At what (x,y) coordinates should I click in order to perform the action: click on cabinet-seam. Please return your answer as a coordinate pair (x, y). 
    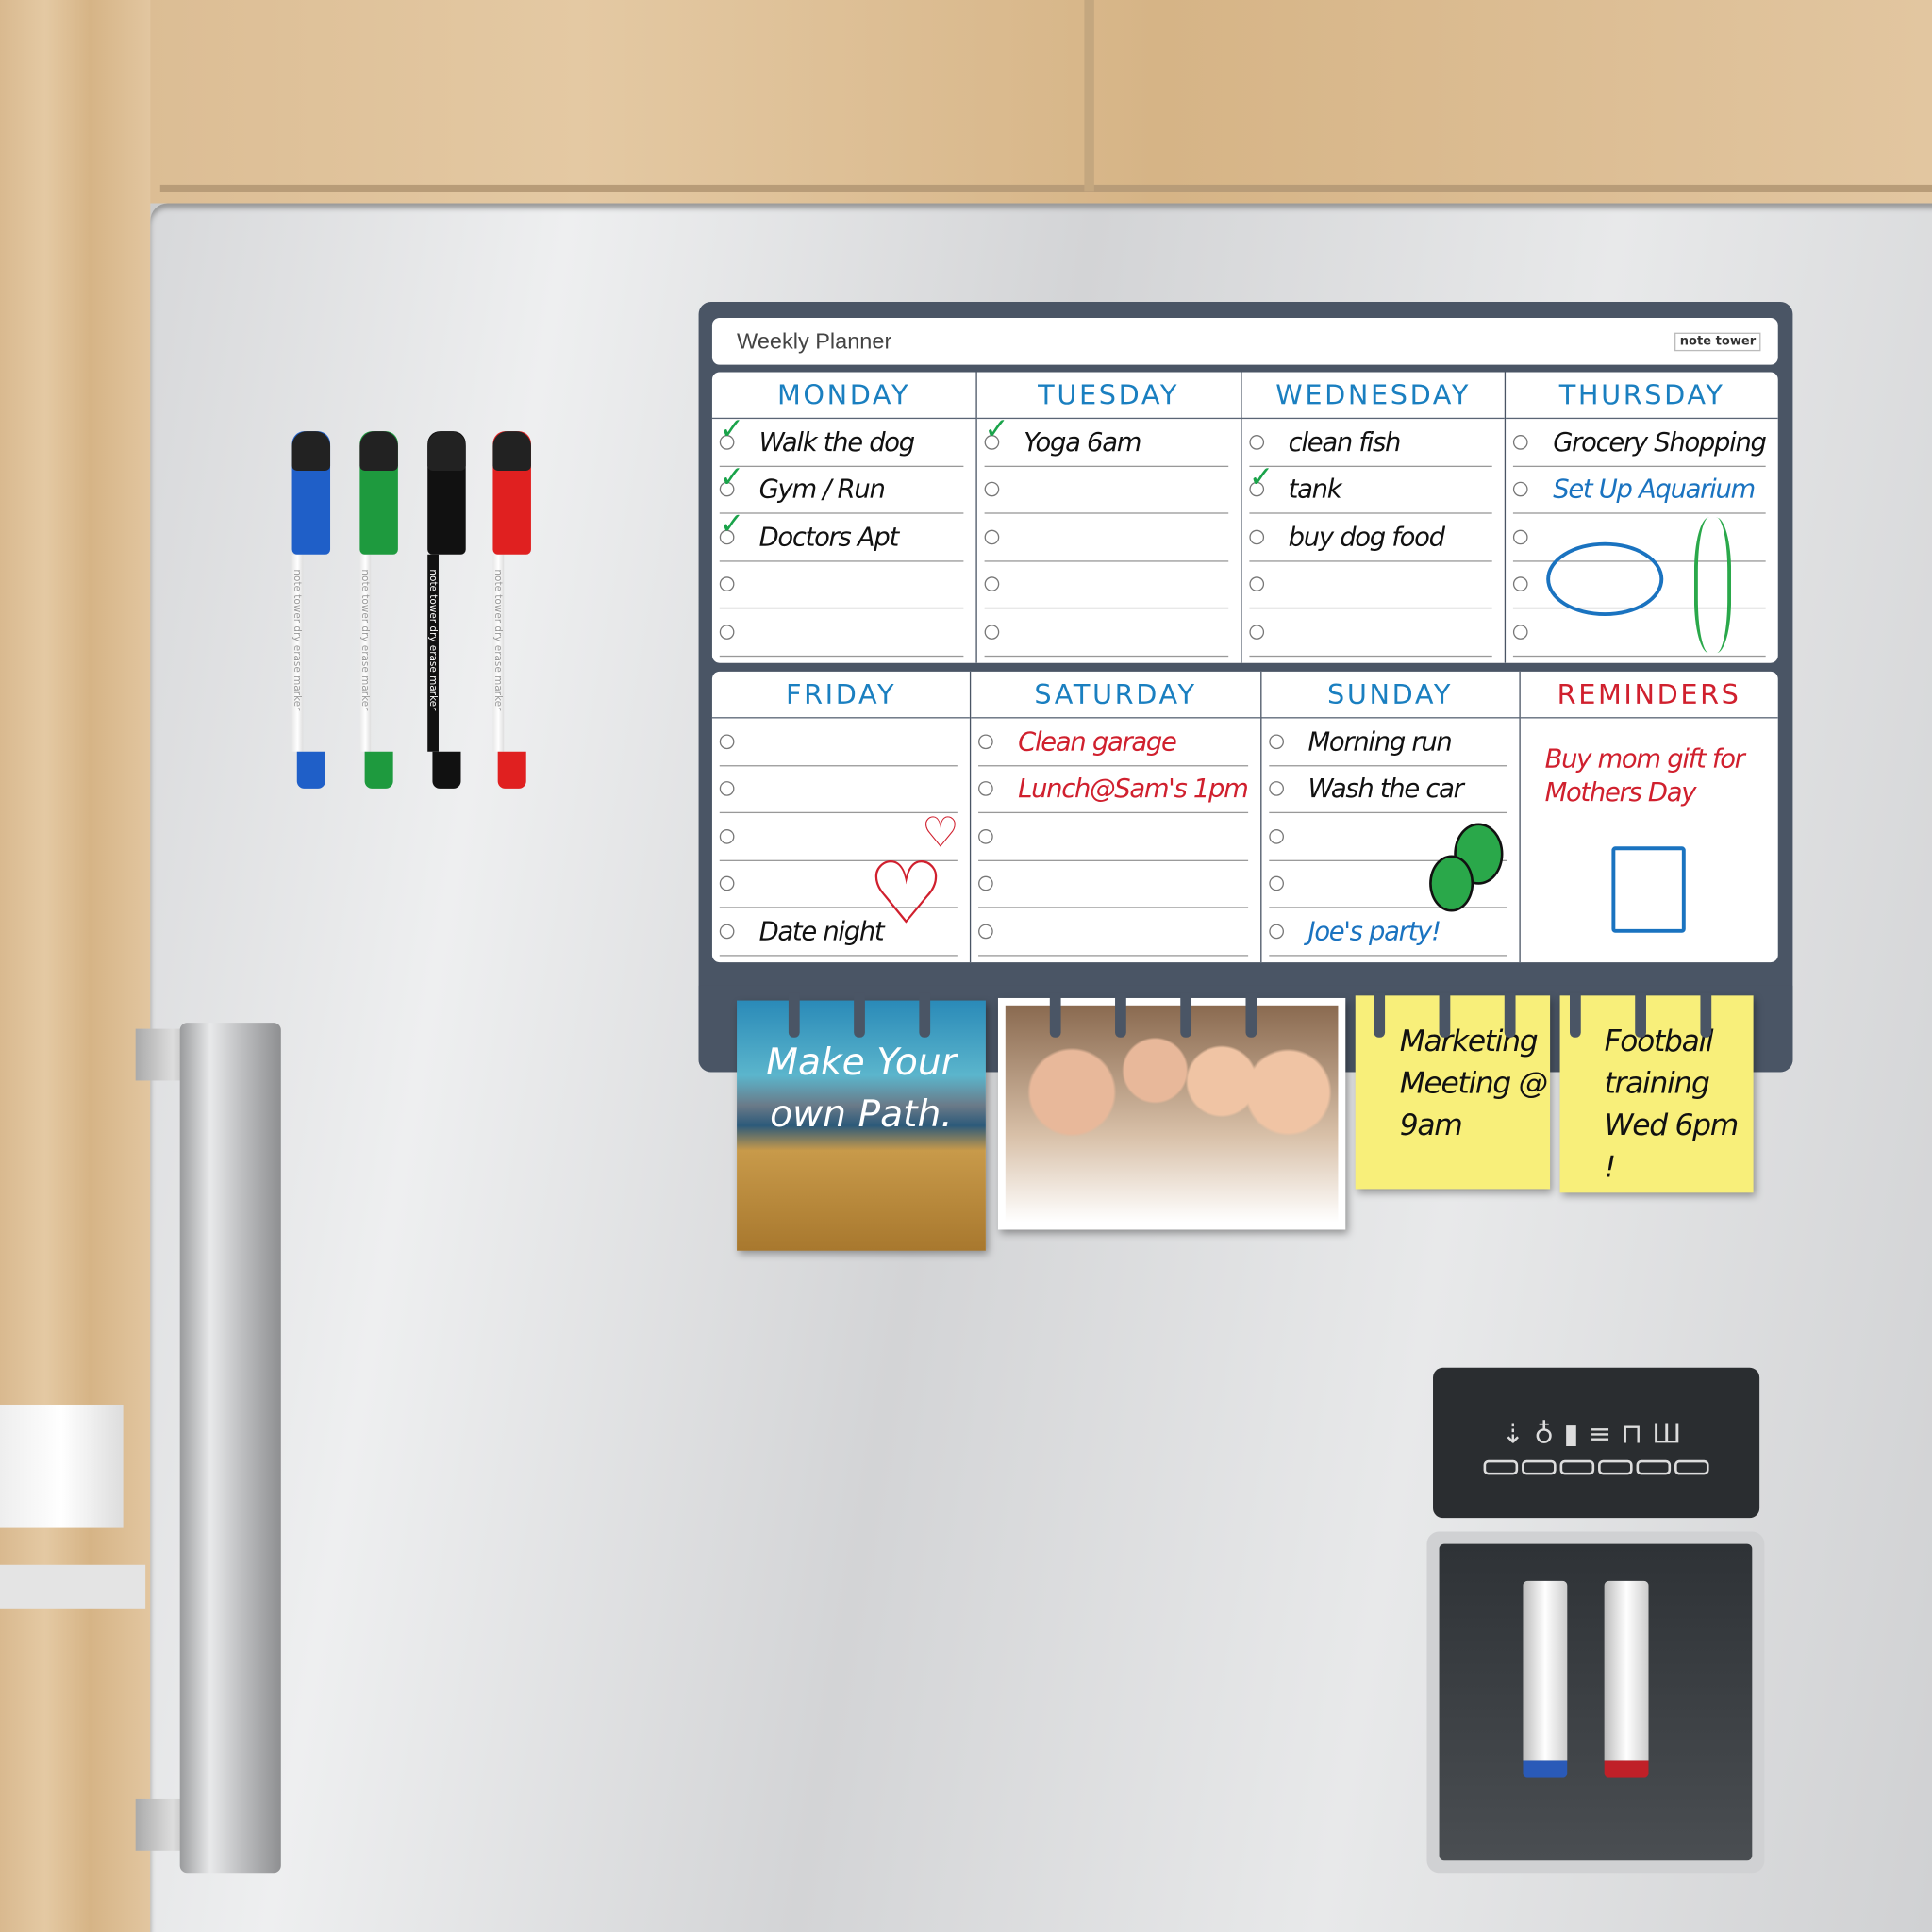
    Looking at the image, I should click on (1089, 96).